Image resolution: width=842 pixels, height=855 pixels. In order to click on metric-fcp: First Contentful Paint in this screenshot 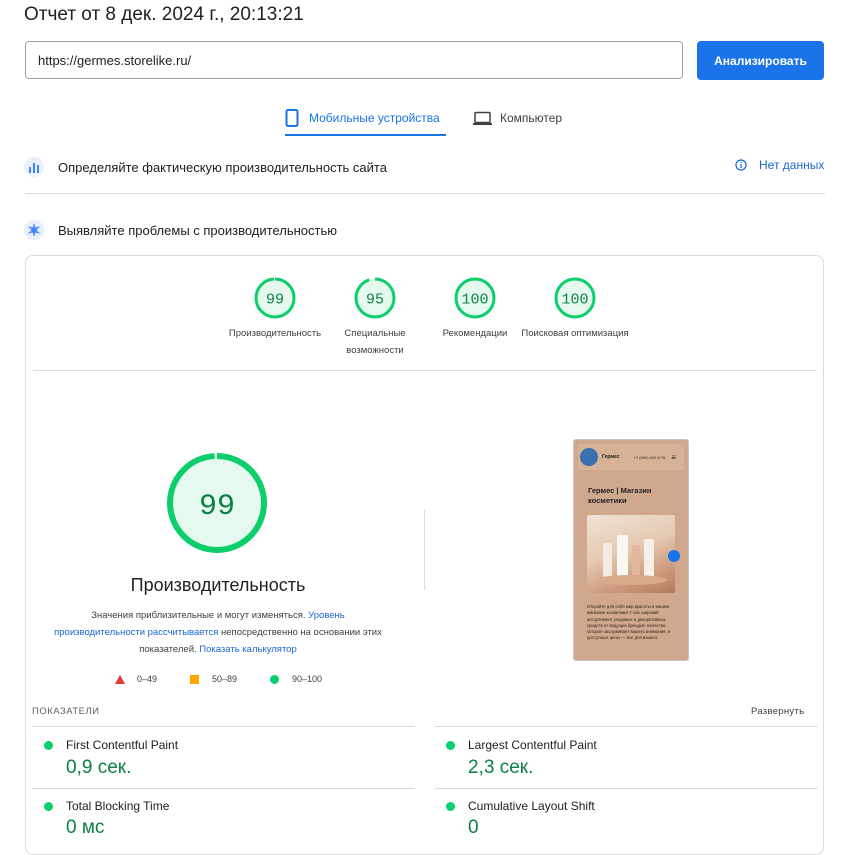, I will do `click(111, 745)`.